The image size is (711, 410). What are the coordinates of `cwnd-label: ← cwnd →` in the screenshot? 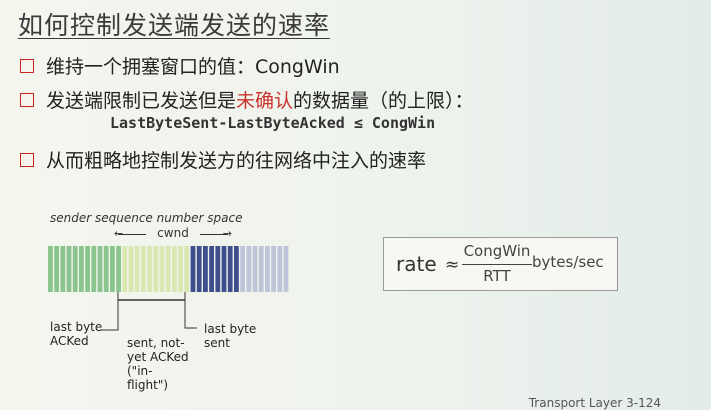 It's located at (173, 233).